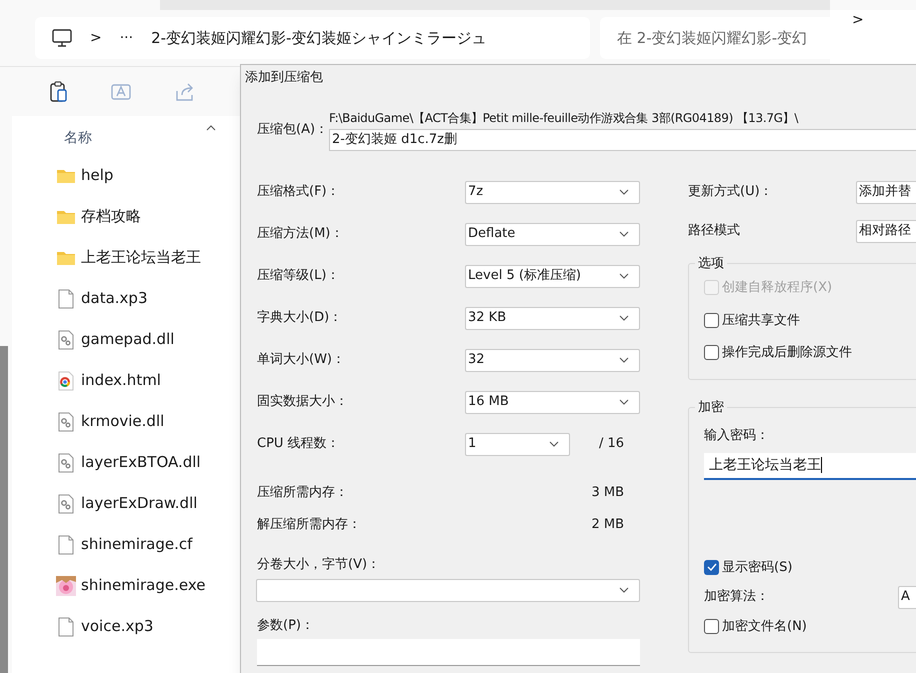 This screenshot has width=916, height=673. Describe the element at coordinates (111, 216) in the screenshot. I see `file-name: 存档攻略` at that location.